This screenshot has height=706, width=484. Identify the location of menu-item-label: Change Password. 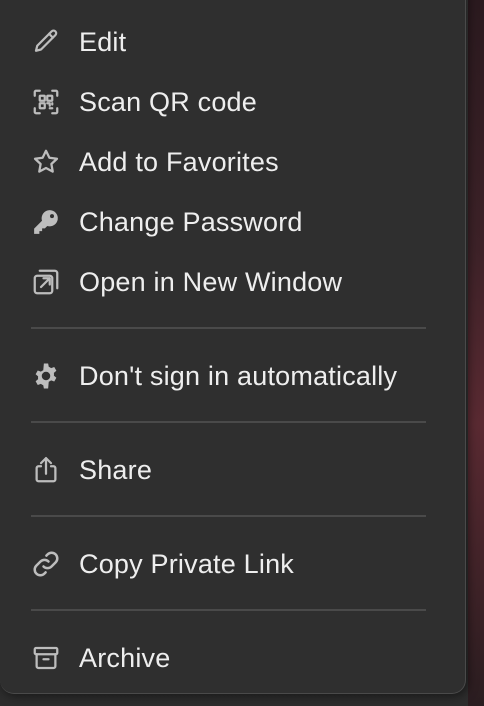
(191, 221).